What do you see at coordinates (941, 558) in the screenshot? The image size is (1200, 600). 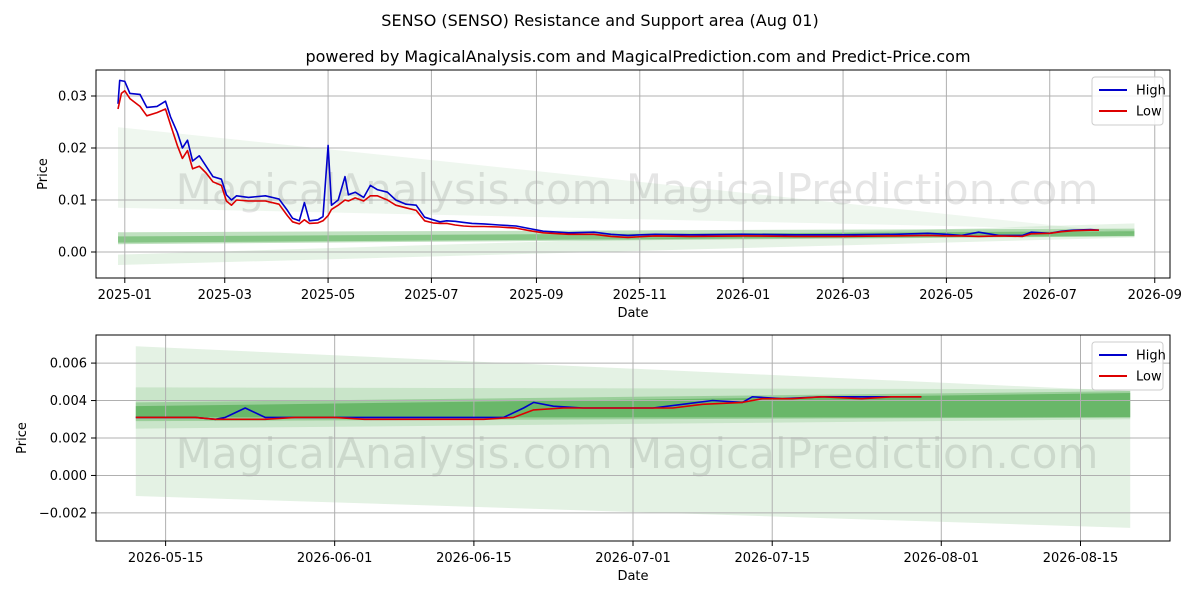 I see `x-tick-label: 2026-08-01` at bounding box center [941, 558].